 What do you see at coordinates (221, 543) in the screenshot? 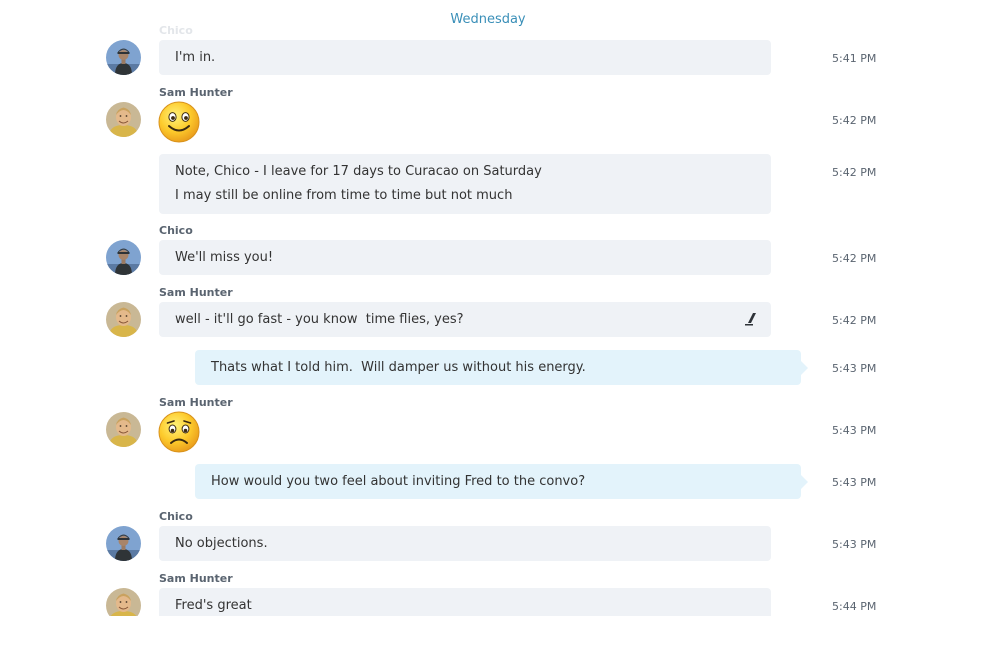
I see `message-text: No objections.` at bounding box center [221, 543].